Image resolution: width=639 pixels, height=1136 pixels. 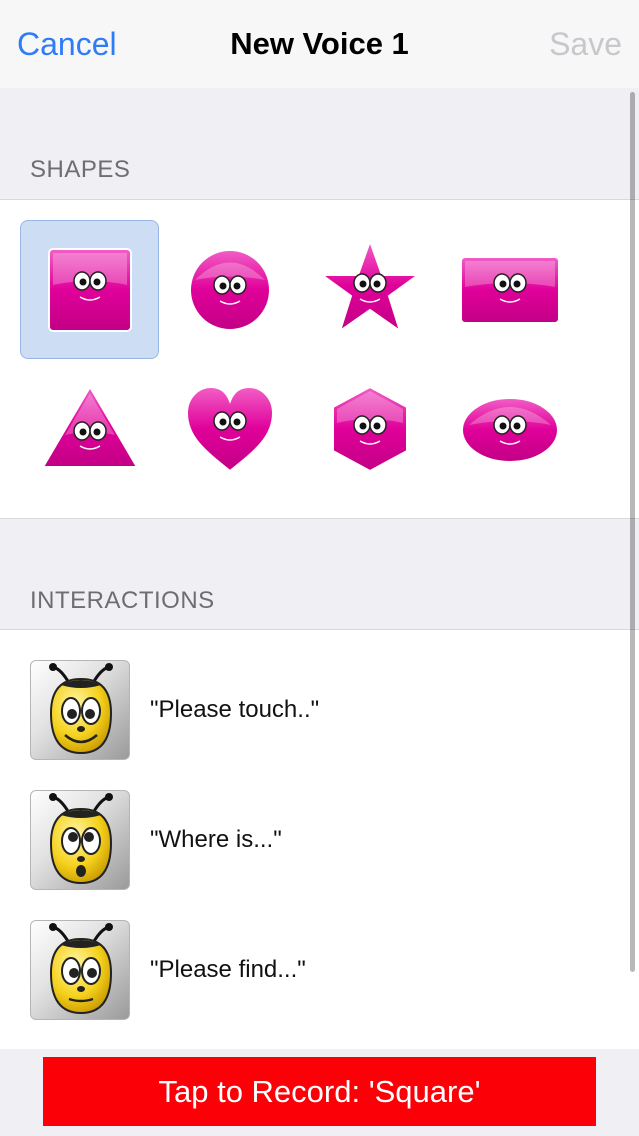 I want to click on interaction-please-find: "Please find...", so click(x=319, y=965).